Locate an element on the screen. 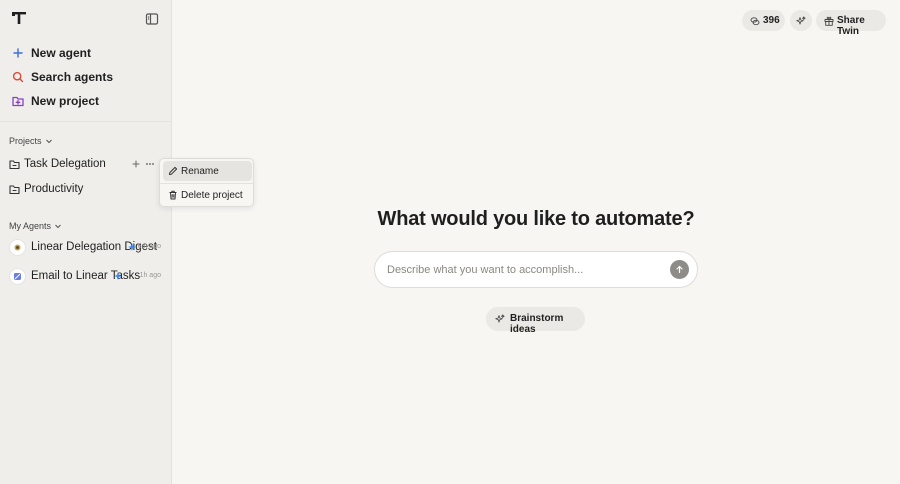  search-agents-button: Search agents is located at coordinates (86, 77).